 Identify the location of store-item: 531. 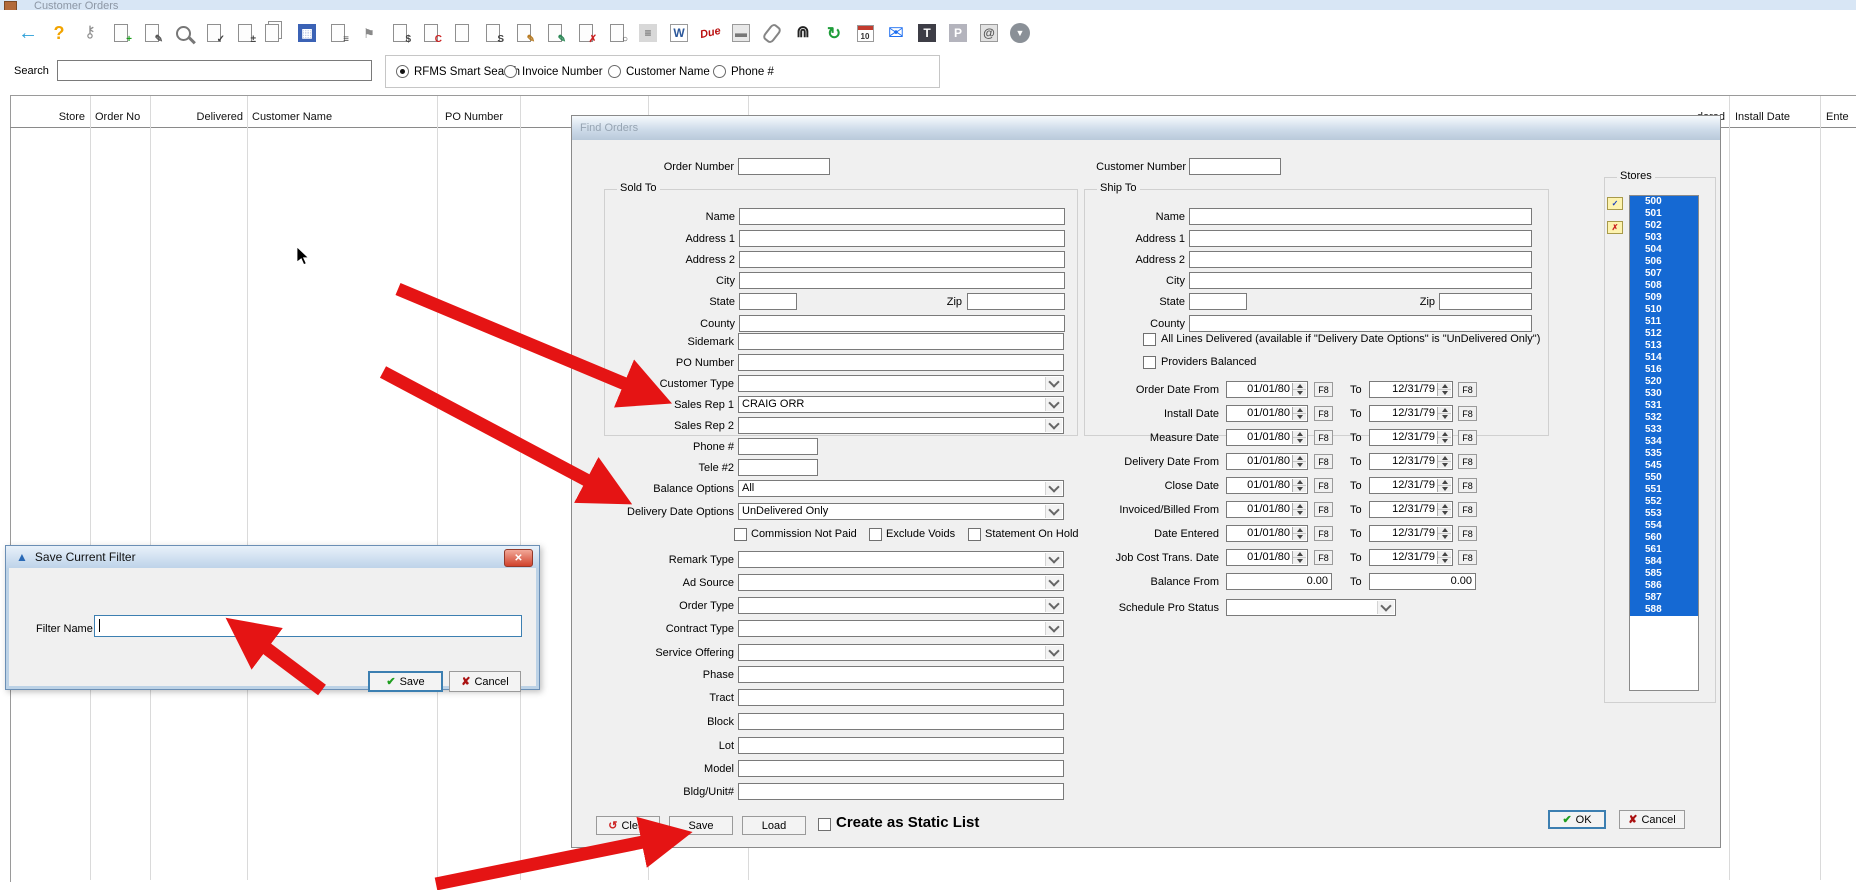
(1664, 406).